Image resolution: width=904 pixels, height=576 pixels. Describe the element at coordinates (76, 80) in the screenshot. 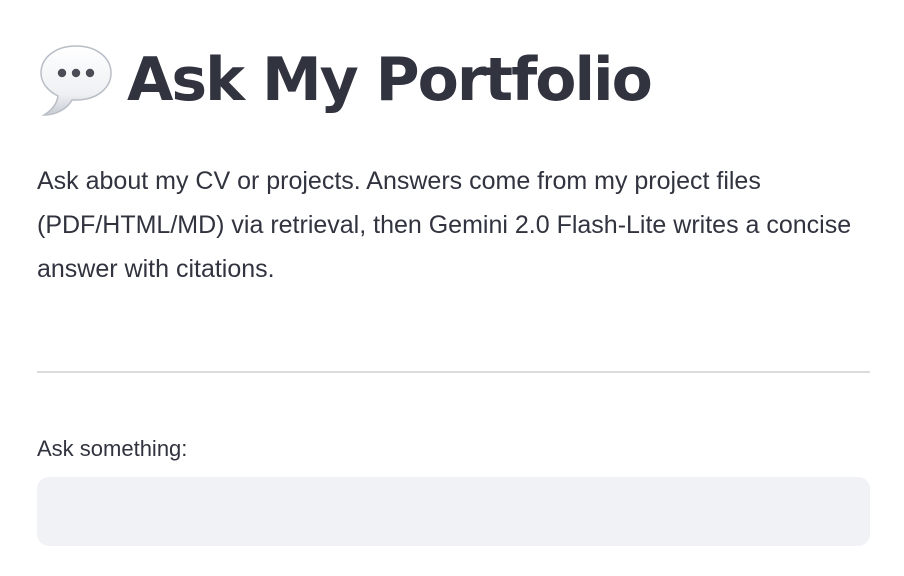

I see `speech-bubble-icon` at that location.